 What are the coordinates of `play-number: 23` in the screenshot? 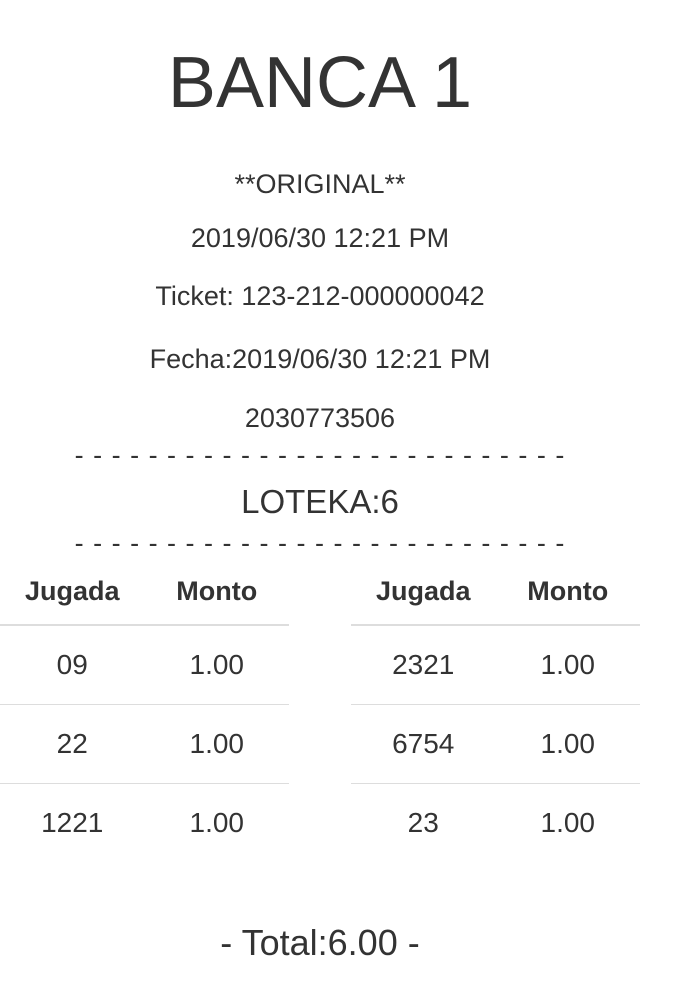 It's located at (423, 822).